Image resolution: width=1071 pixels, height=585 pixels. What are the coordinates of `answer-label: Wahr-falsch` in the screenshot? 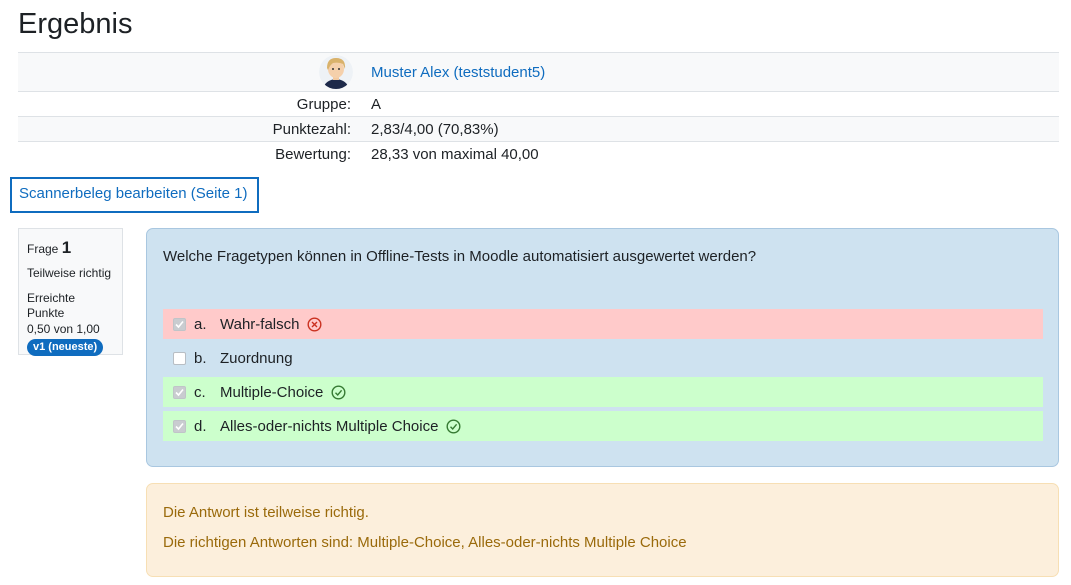 It's located at (260, 324).